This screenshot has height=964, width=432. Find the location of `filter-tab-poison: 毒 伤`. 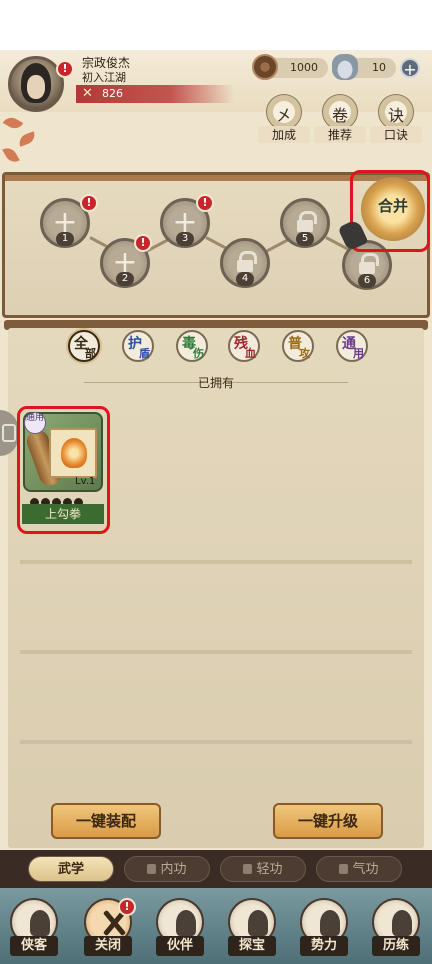

filter-tab-poison: 毒 伤 is located at coordinates (192, 346).